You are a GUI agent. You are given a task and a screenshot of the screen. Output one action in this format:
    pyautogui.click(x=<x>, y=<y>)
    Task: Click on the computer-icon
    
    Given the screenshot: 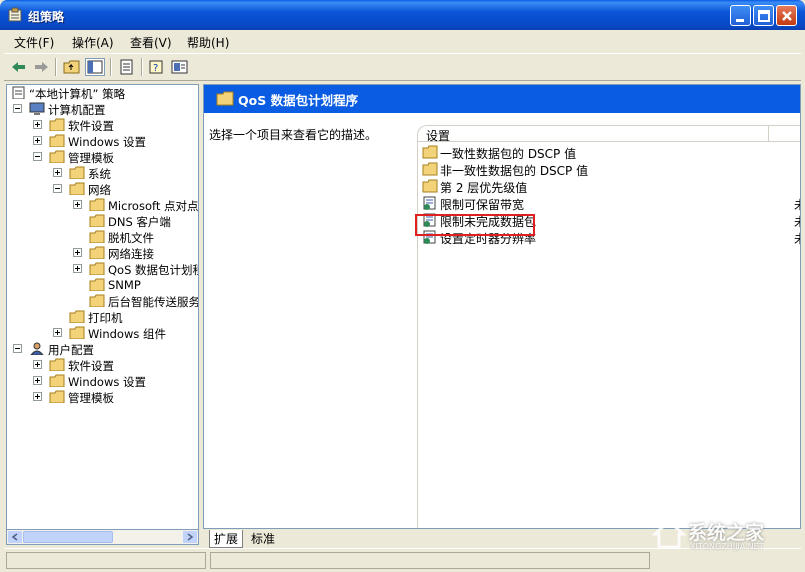 What is the action you would take?
    pyautogui.click(x=37, y=108)
    